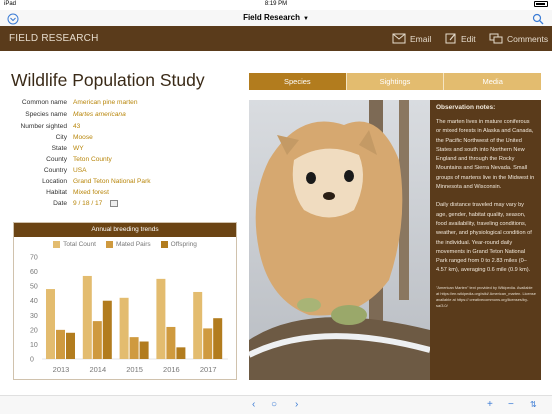 The width and height of the screenshot is (552, 414). I want to click on tab-species: Species, so click(298, 81).